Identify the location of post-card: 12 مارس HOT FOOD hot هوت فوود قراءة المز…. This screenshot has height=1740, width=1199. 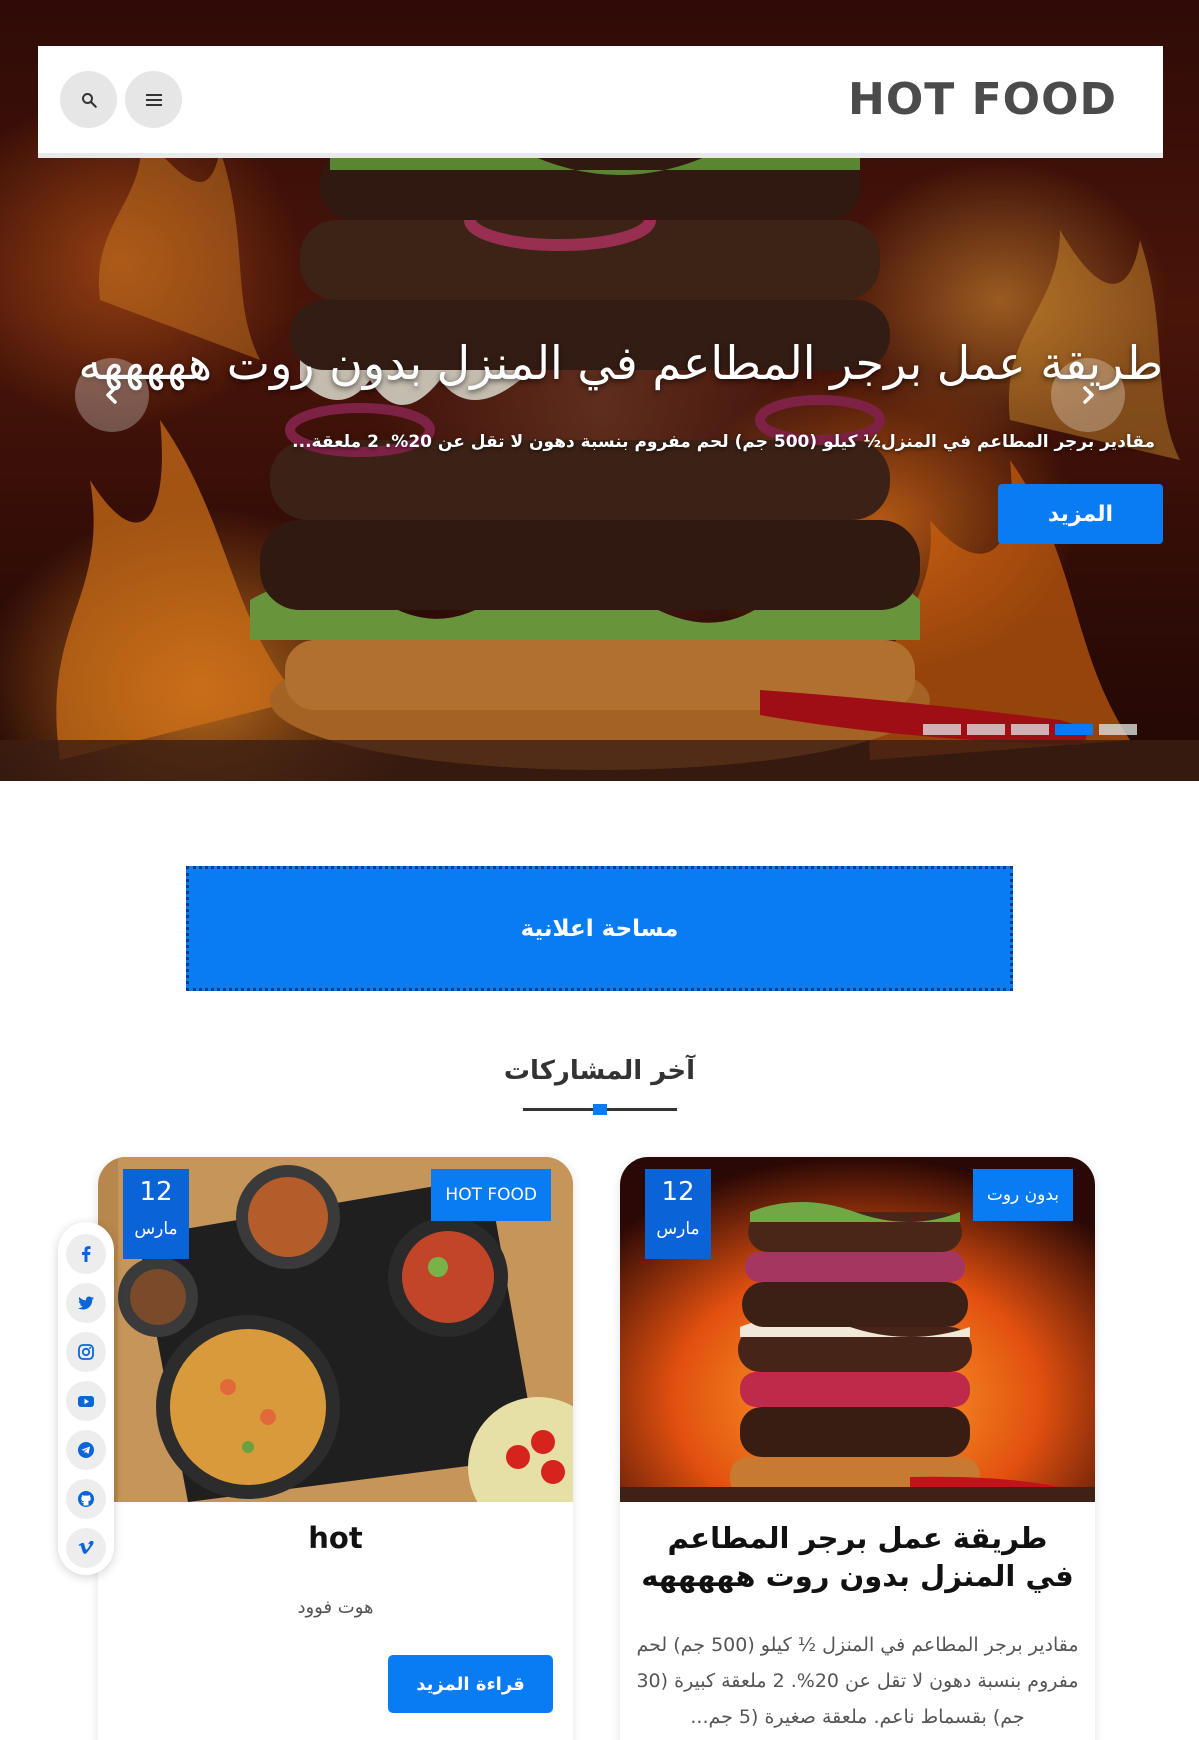
(335, 1448).